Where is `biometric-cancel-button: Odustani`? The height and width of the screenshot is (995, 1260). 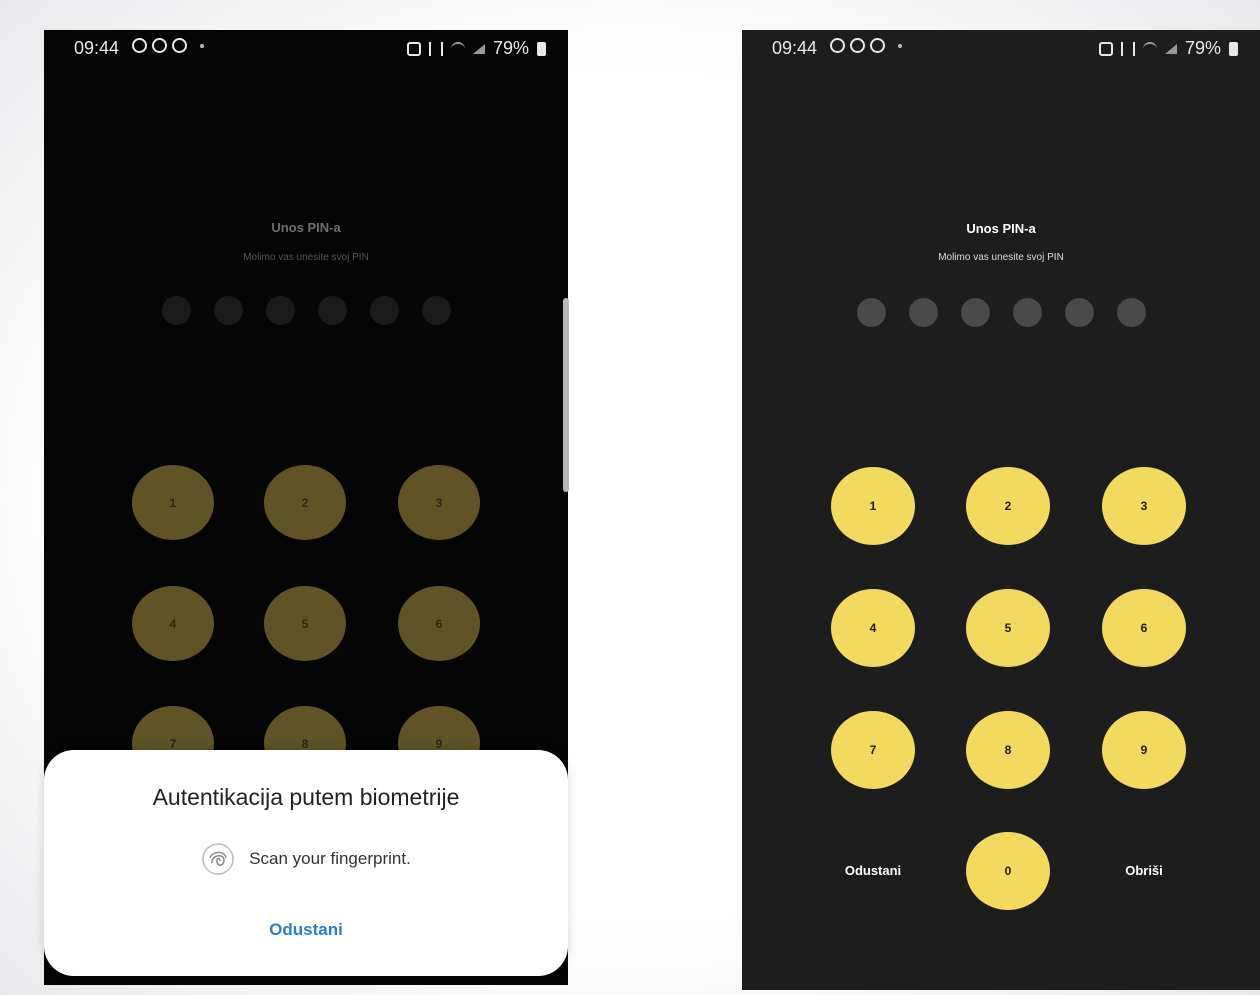 biometric-cancel-button: Odustani is located at coordinates (306, 930).